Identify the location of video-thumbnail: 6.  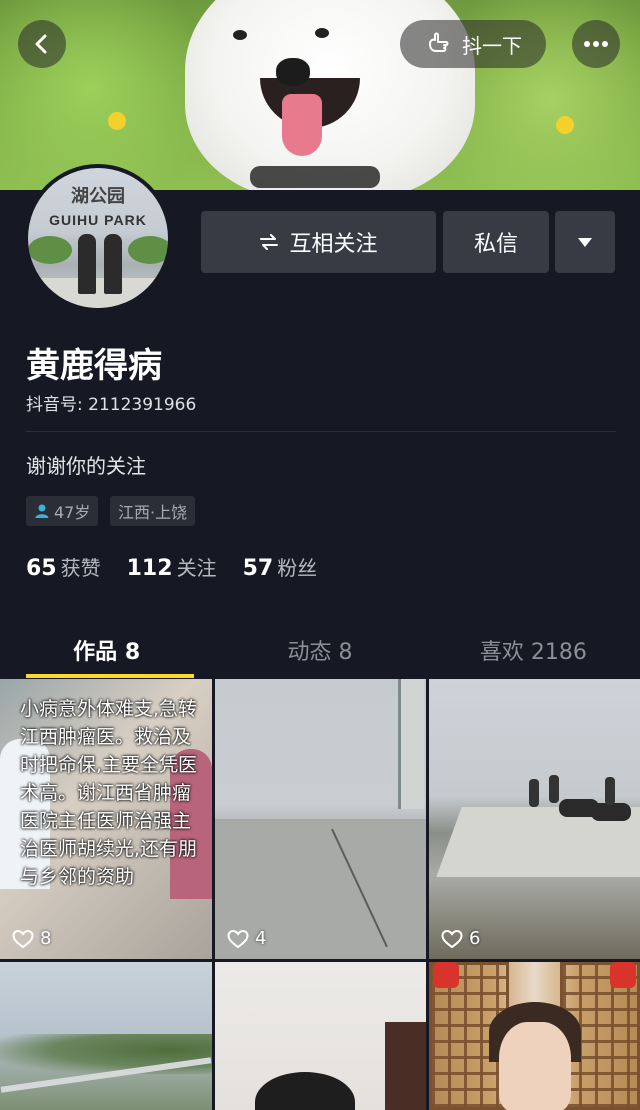
(534, 819).